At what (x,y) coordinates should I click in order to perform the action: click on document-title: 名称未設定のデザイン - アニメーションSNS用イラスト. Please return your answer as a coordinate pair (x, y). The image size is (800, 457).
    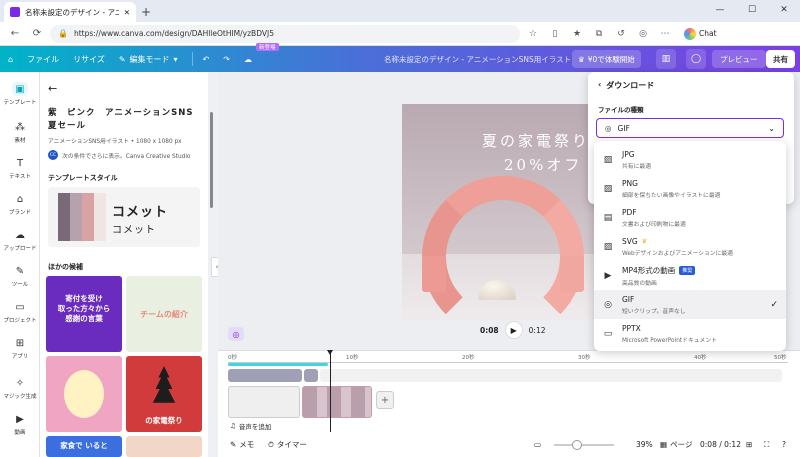
    Looking at the image, I should click on (477, 59).